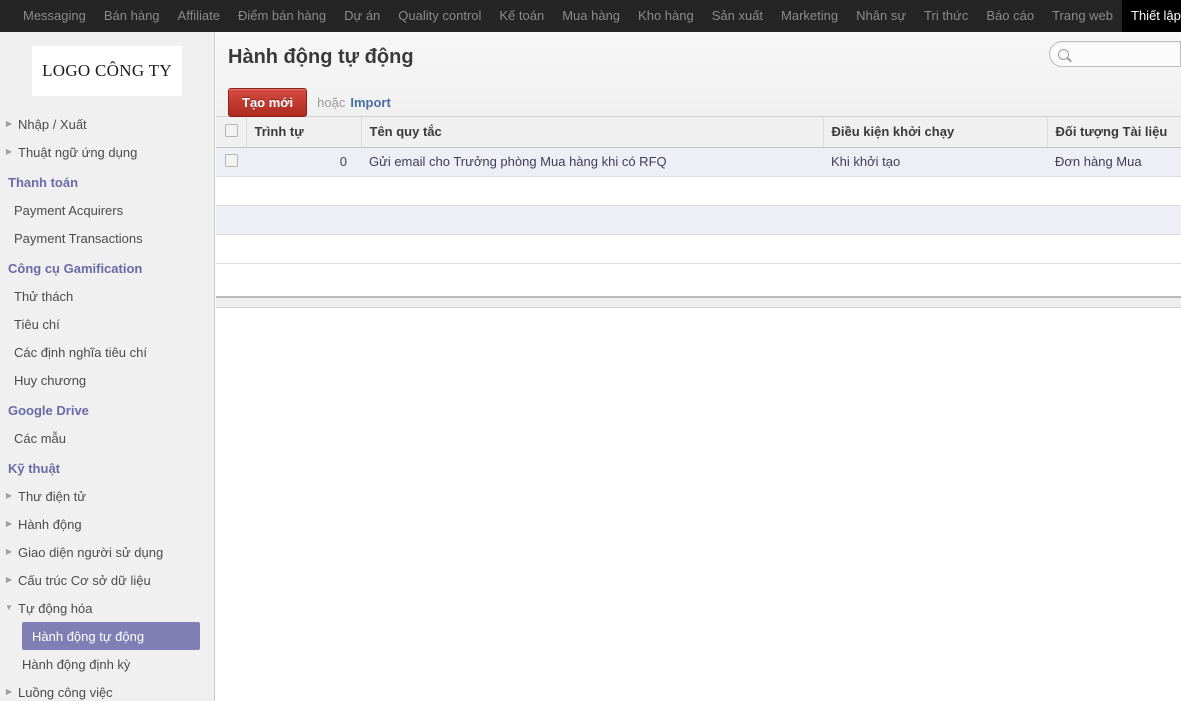 Image resolution: width=1181 pixels, height=701 pixels. What do you see at coordinates (935, 162) in the screenshot?
I see `cell-trigger_condition: Khi khởi tạo` at bounding box center [935, 162].